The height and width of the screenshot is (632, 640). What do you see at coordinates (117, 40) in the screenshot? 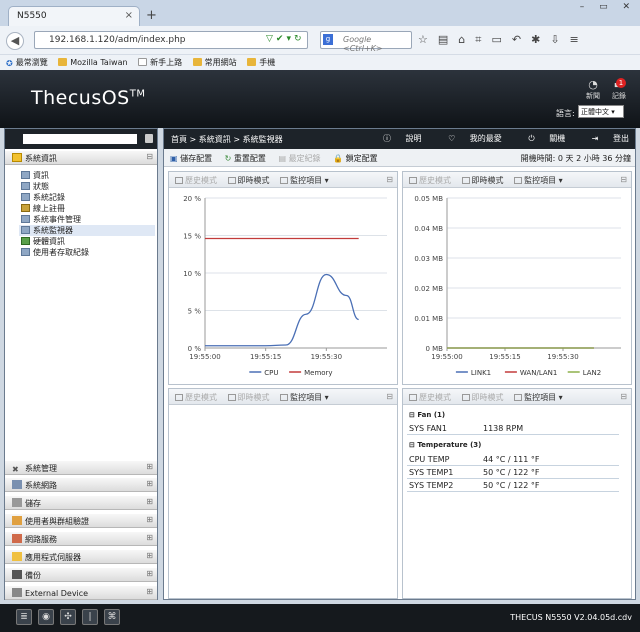
I see `url-text: 192.168.1.120/adm/index.php` at bounding box center [117, 40].